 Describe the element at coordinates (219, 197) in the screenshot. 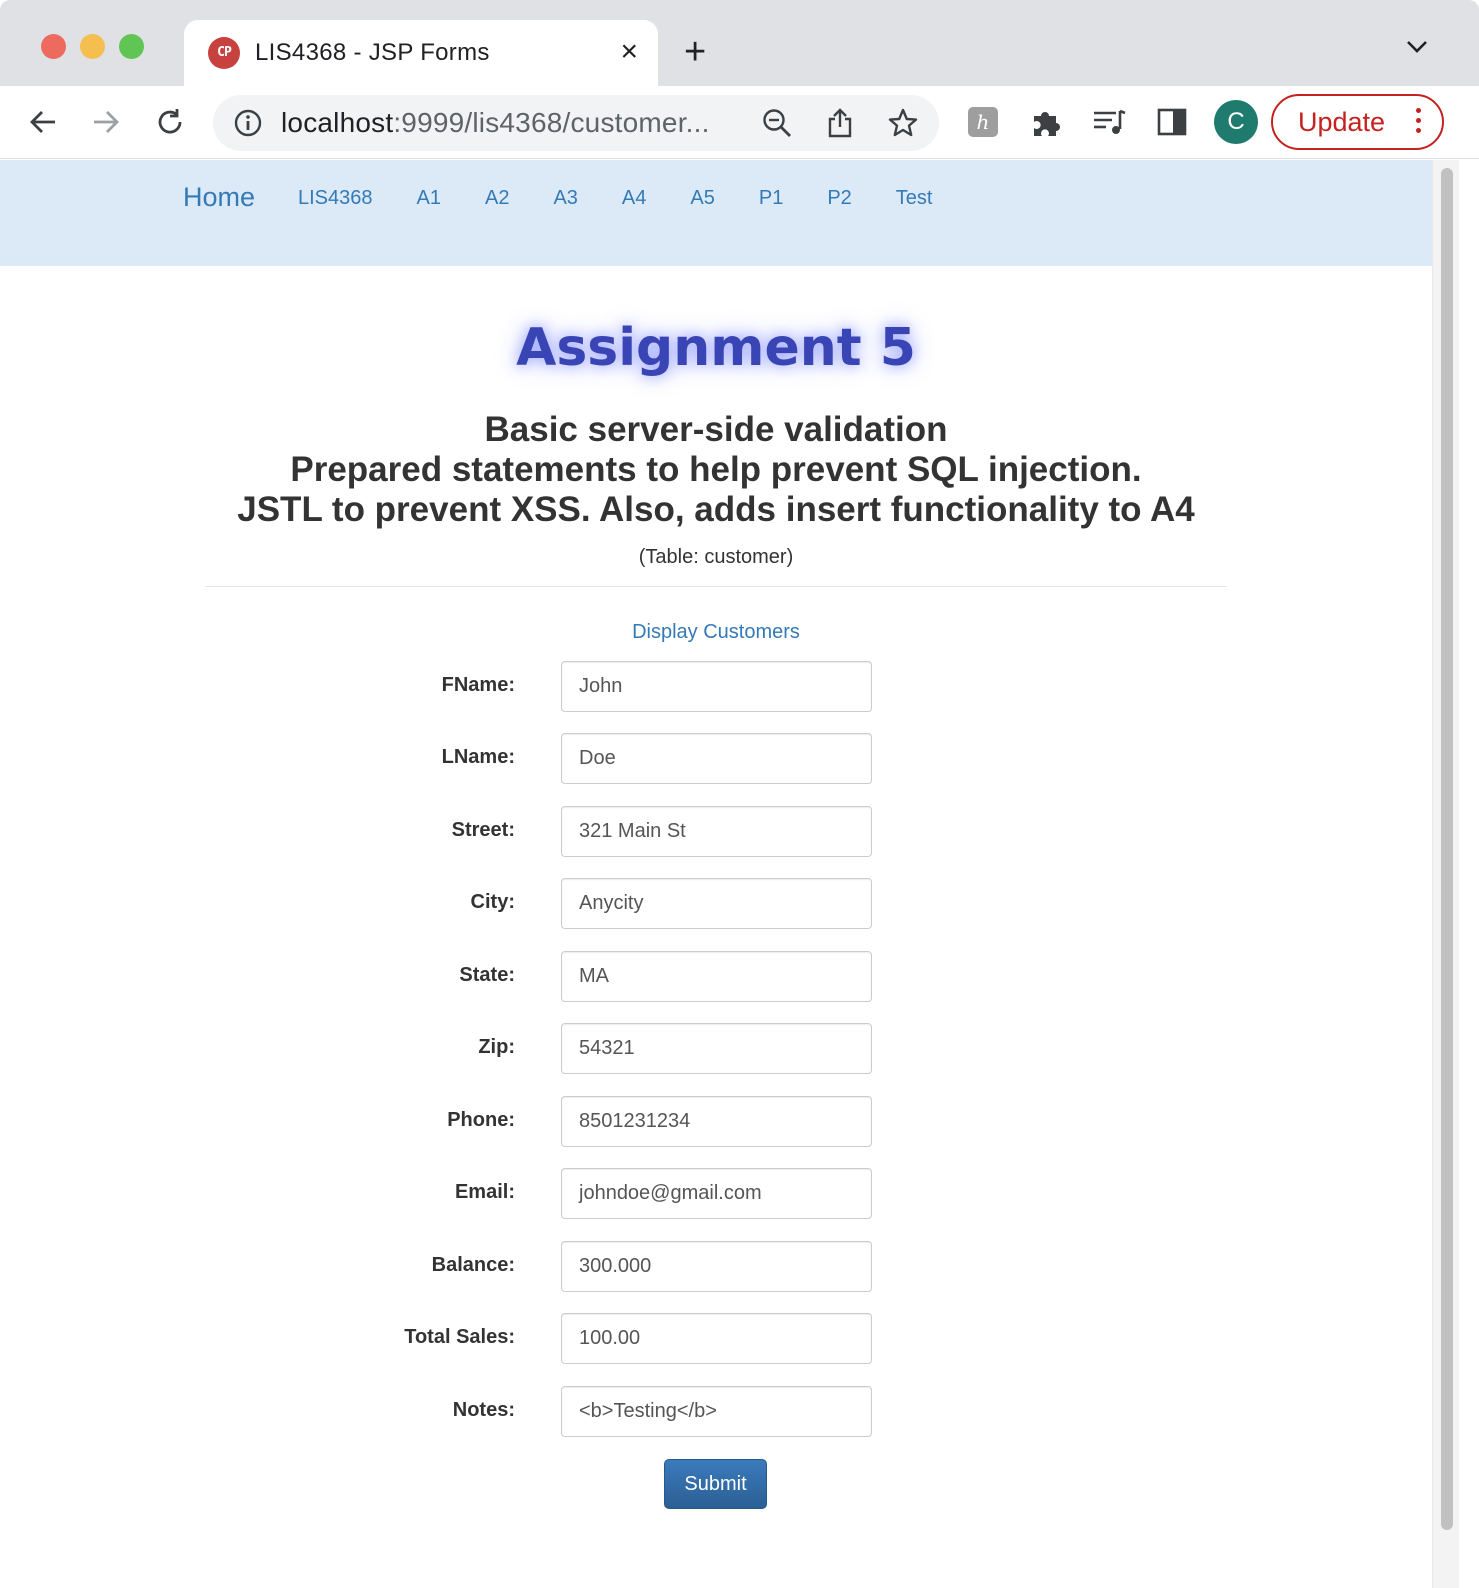

I see `nav-home-link: Home` at that location.